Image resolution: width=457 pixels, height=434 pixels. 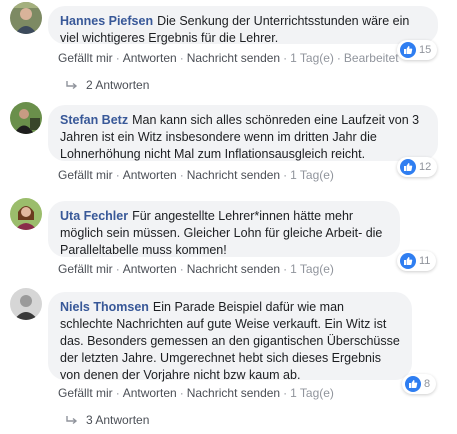 I want to click on comment-author: Stefan Betz, so click(x=94, y=120).